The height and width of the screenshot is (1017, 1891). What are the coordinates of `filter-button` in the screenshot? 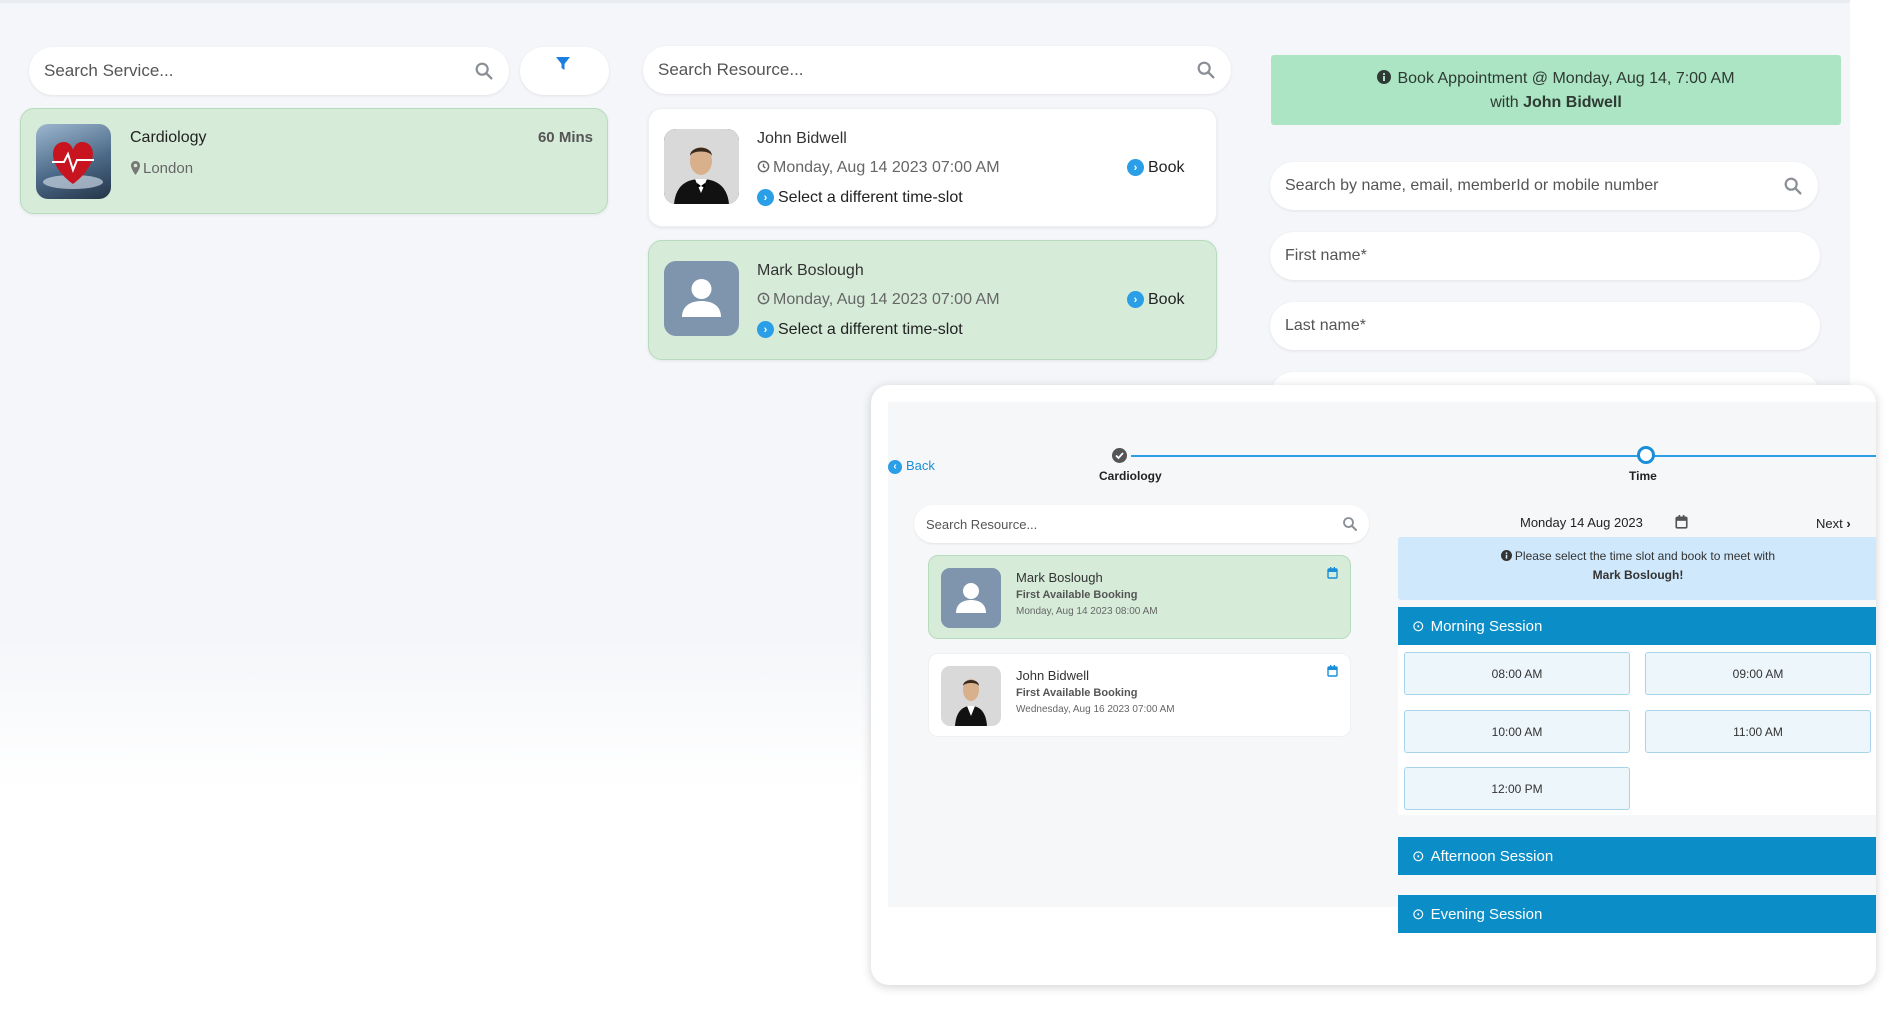 It's located at (564, 71).